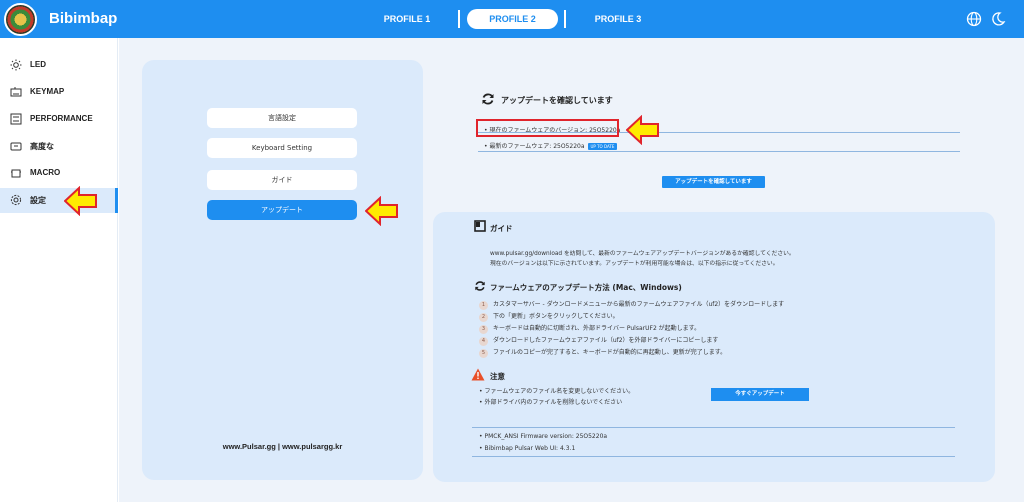 The image size is (1024, 502). I want to click on update-method-title: ファームウェアのアップデート方法 (Mac、Windows), so click(586, 287).